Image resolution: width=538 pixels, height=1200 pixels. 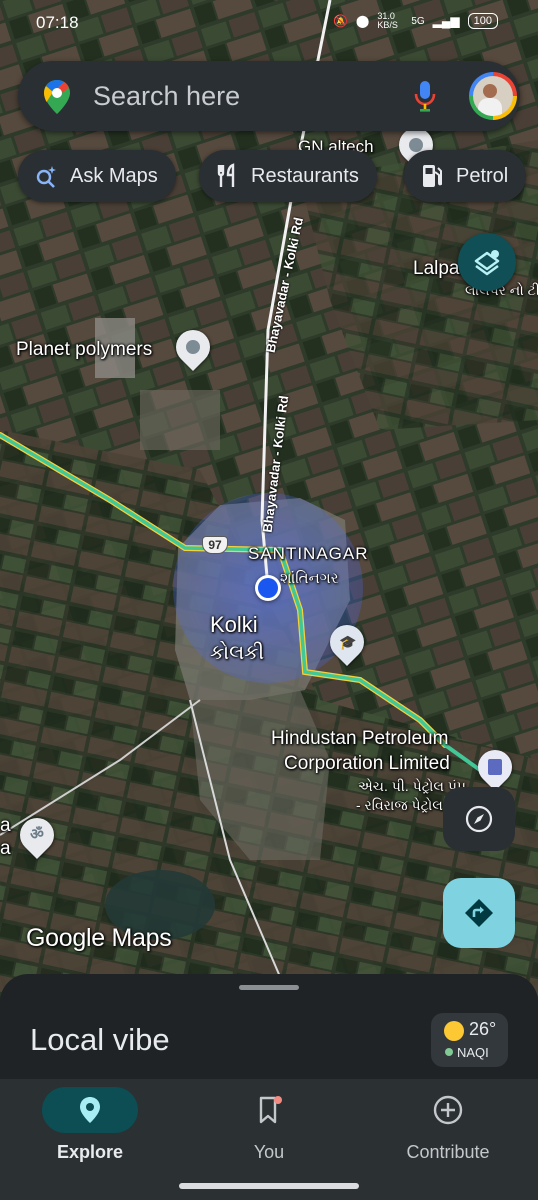 I want to click on aqi-status-dot, so click(x=449, y=1052).